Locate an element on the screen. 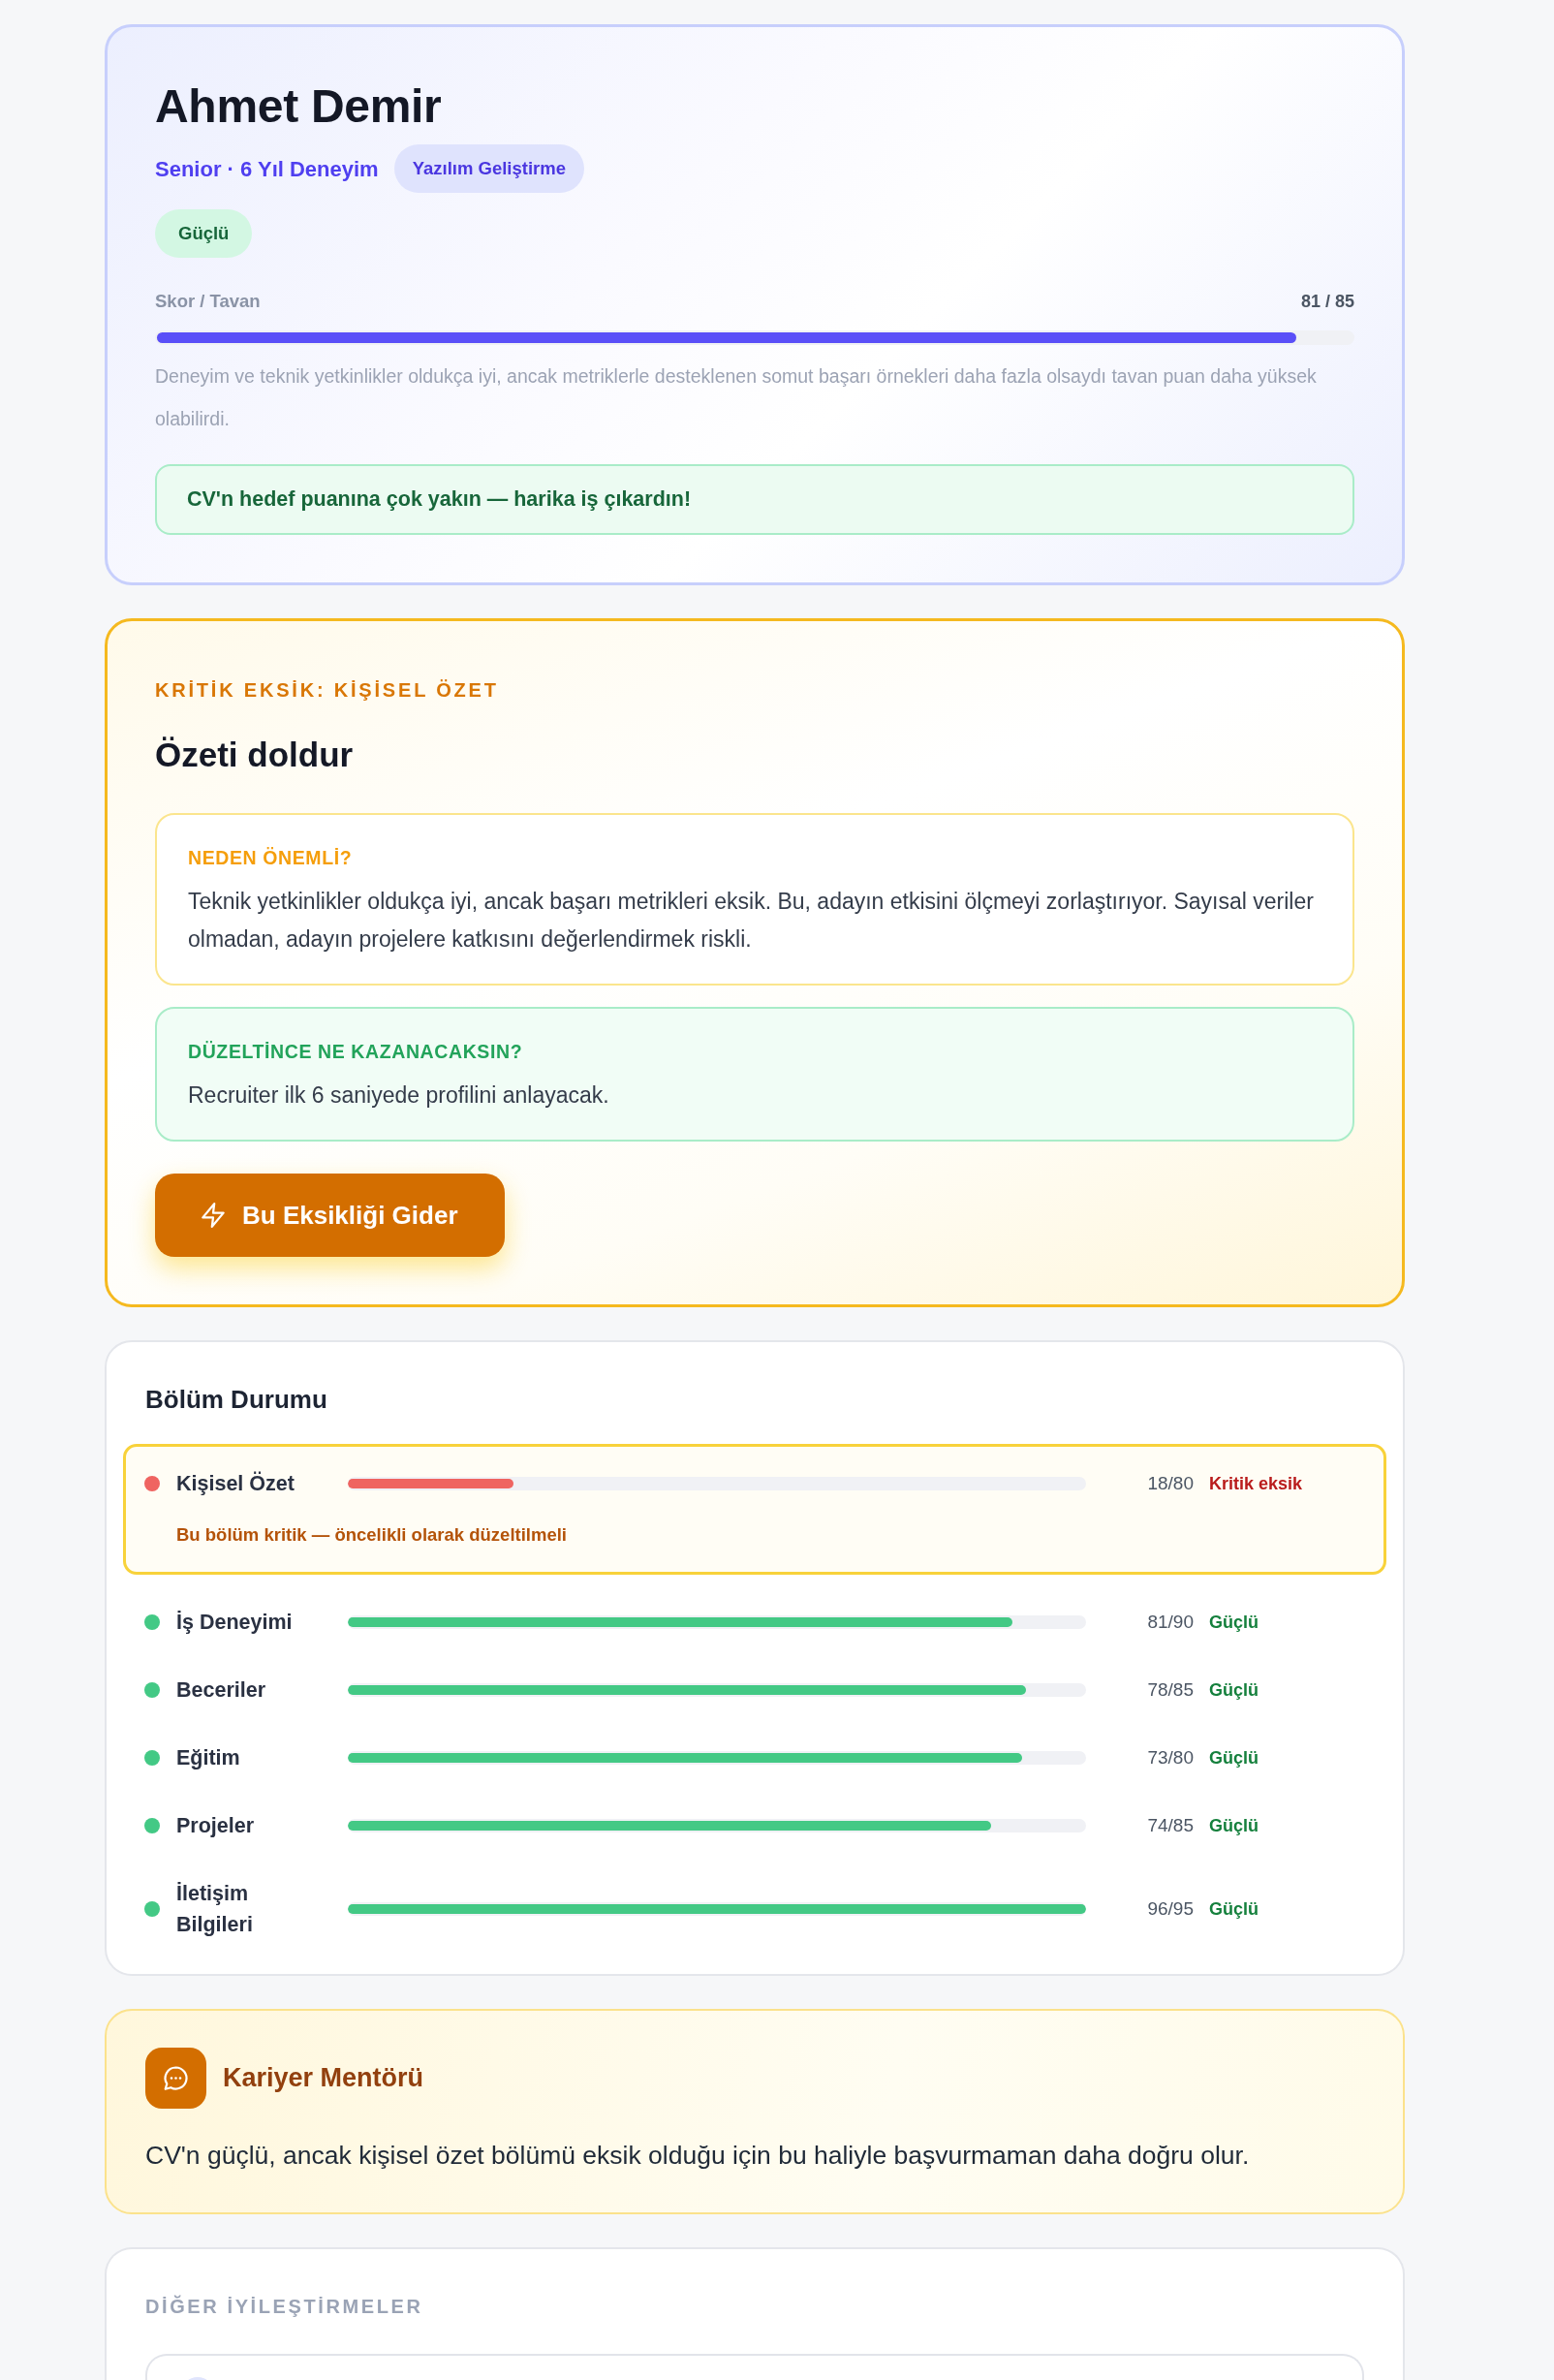 The height and width of the screenshot is (2380, 1554). improvements-heading: DİĞER İYİLEŞTİRMELER is located at coordinates (285, 2307).